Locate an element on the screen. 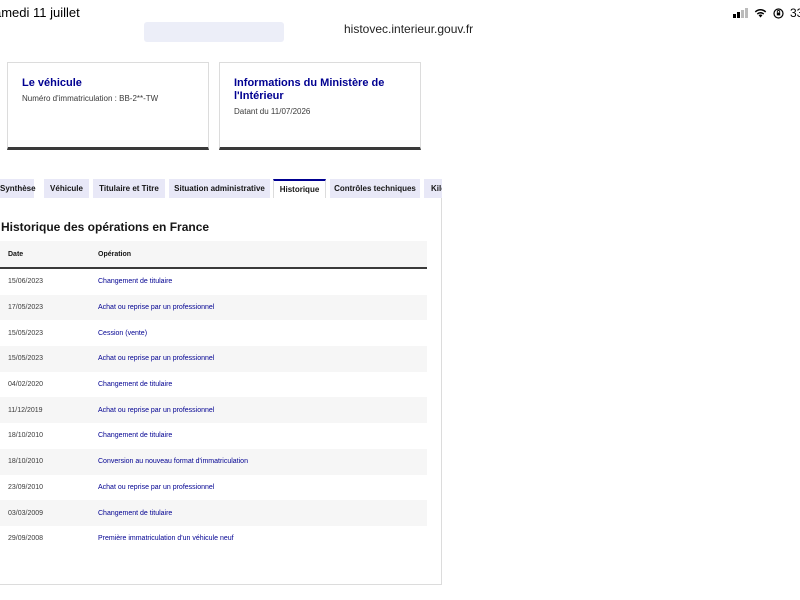 This screenshot has height=600, width=800. column-header-operation: Opération is located at coordinates (262, 255).